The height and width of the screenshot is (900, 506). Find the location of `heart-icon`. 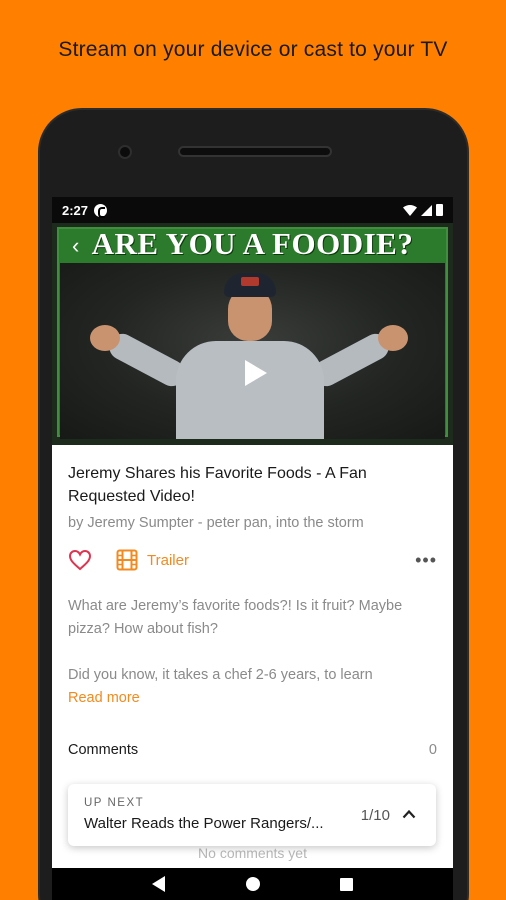

heart-icon is located at coordinates (80, 560).